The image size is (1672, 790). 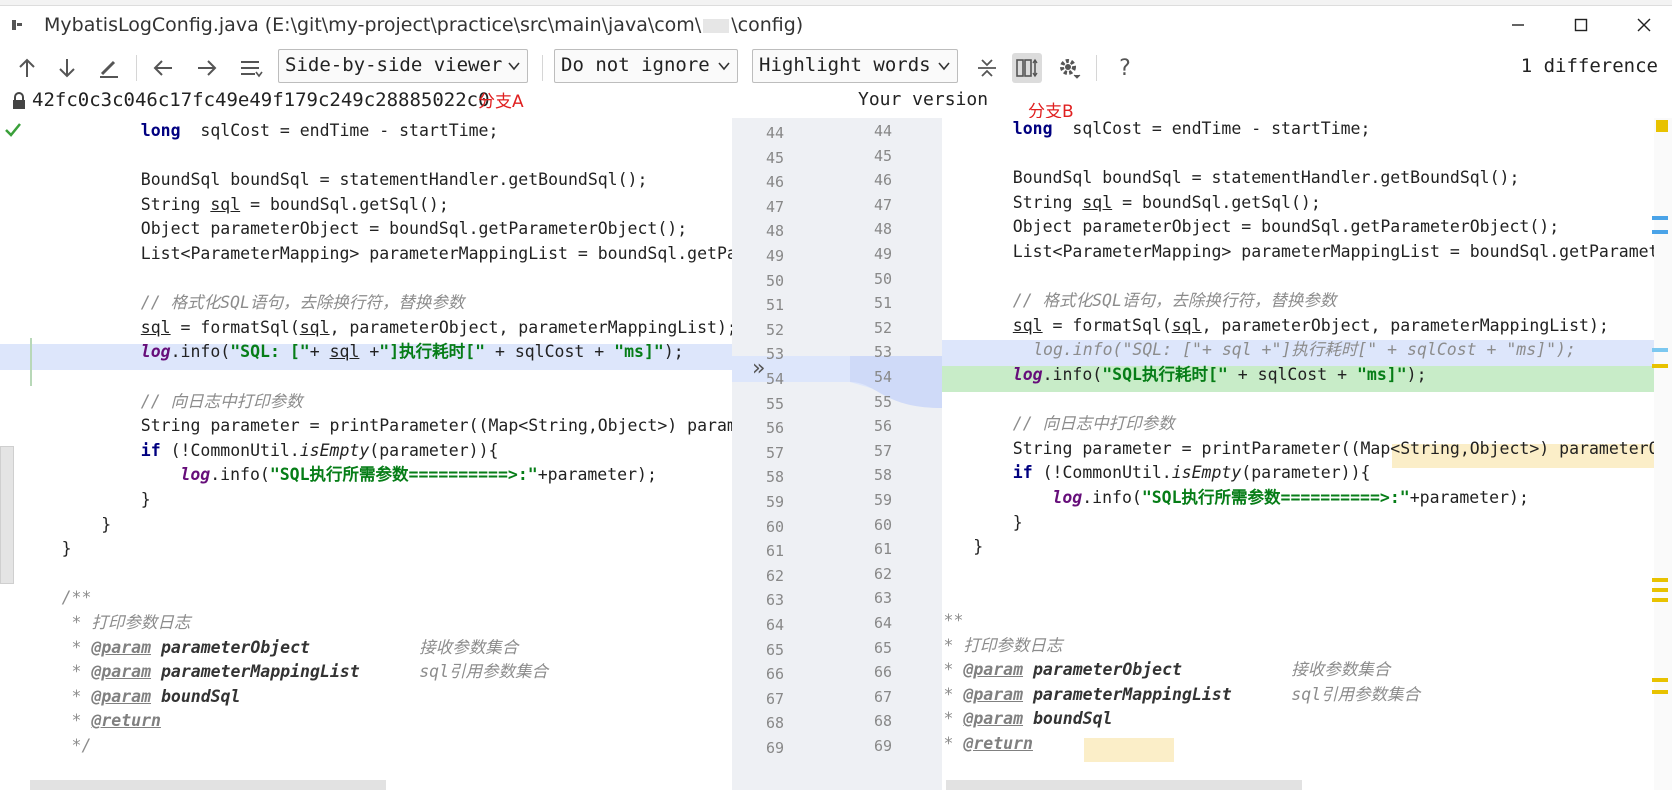 I want to click on settings-button, so click(x=1069, y=68).